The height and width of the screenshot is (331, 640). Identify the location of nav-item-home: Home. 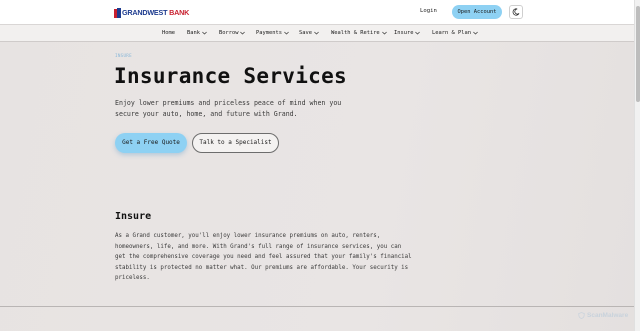
(168, 33).